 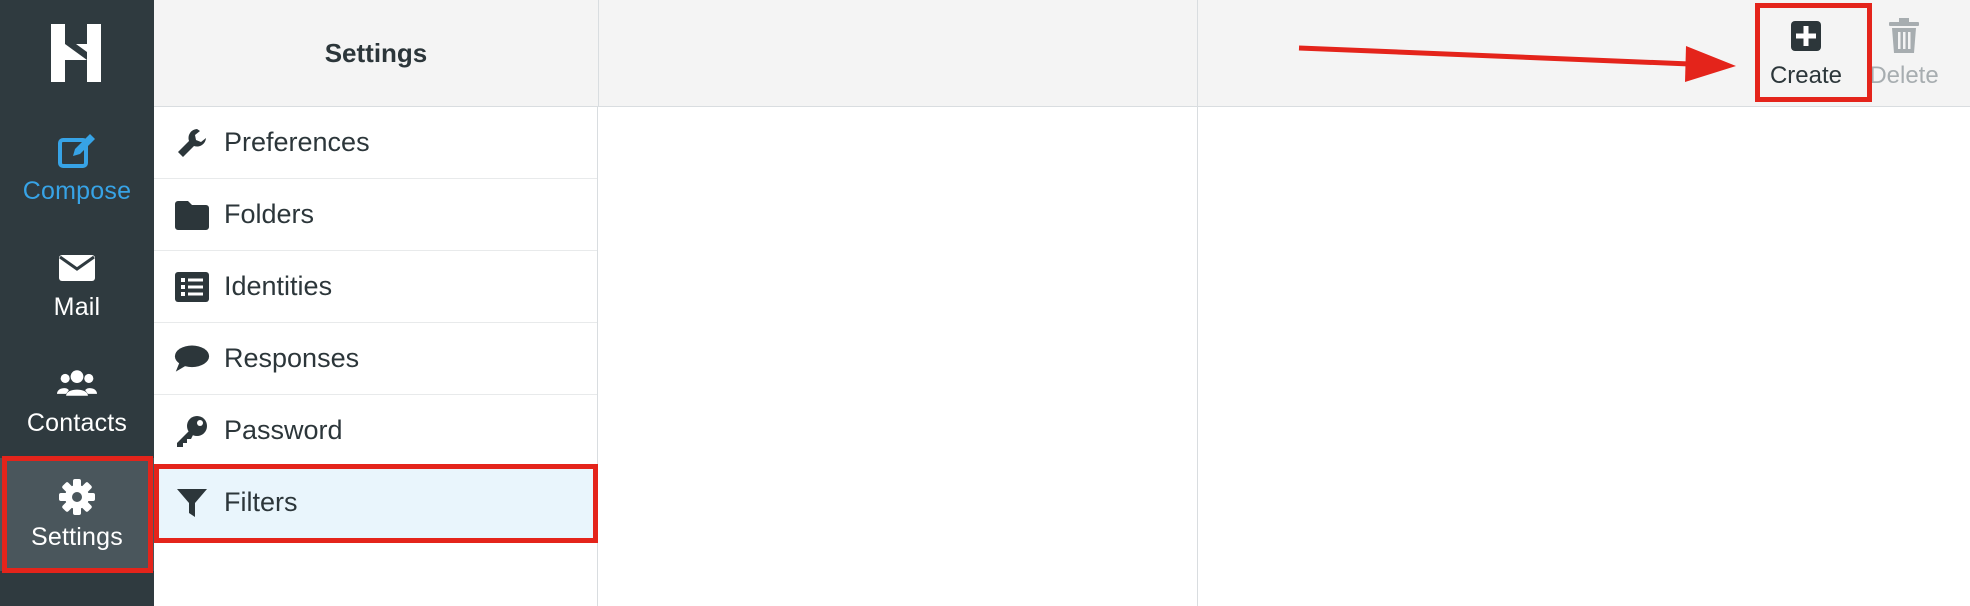 What do you see at coordinates (292, 358) in the screenshot?
I see `settings-item-label: Responses` at bounding box center [292, 358].